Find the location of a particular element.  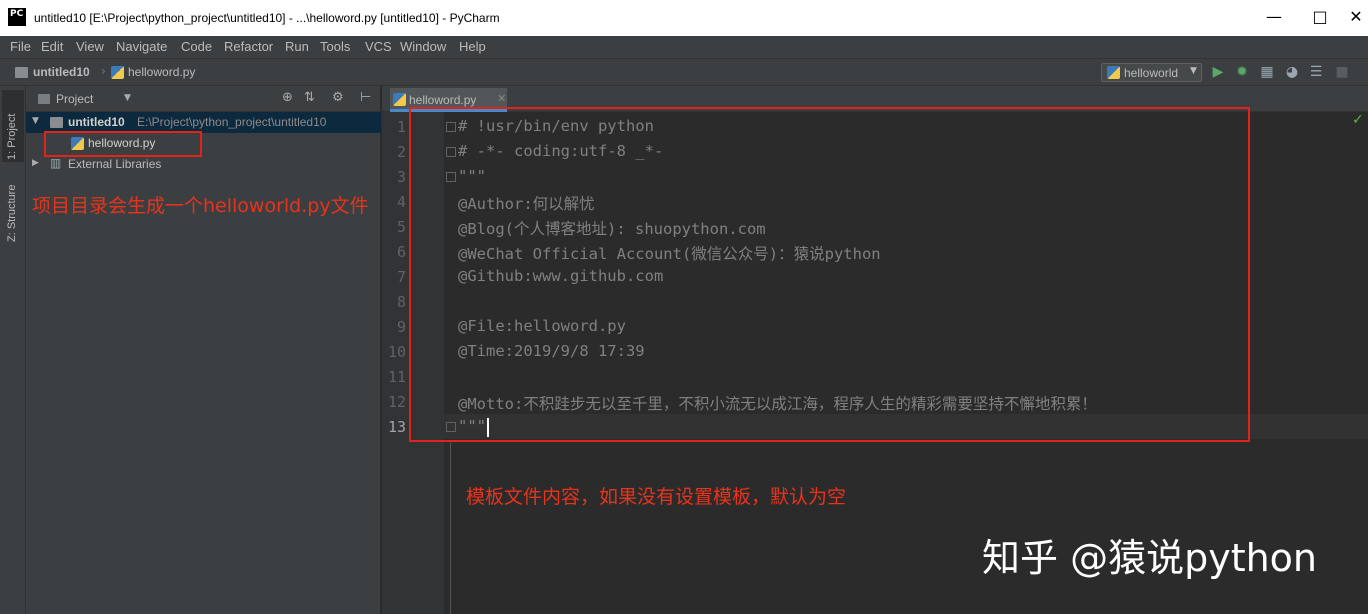

menu-edit: Edit is located at coordinates (52, 46).